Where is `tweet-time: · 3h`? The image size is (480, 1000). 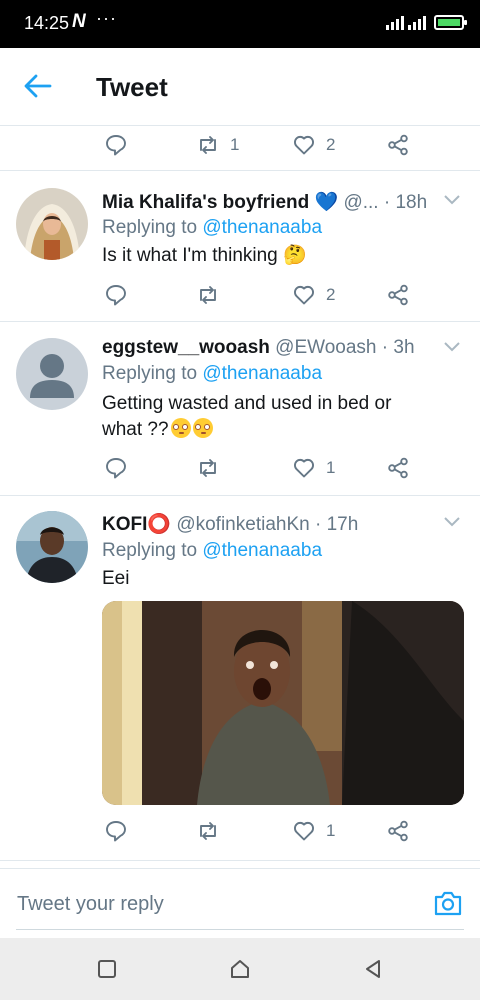
tweet-time: · 3h is located at coordinates (398, 347).